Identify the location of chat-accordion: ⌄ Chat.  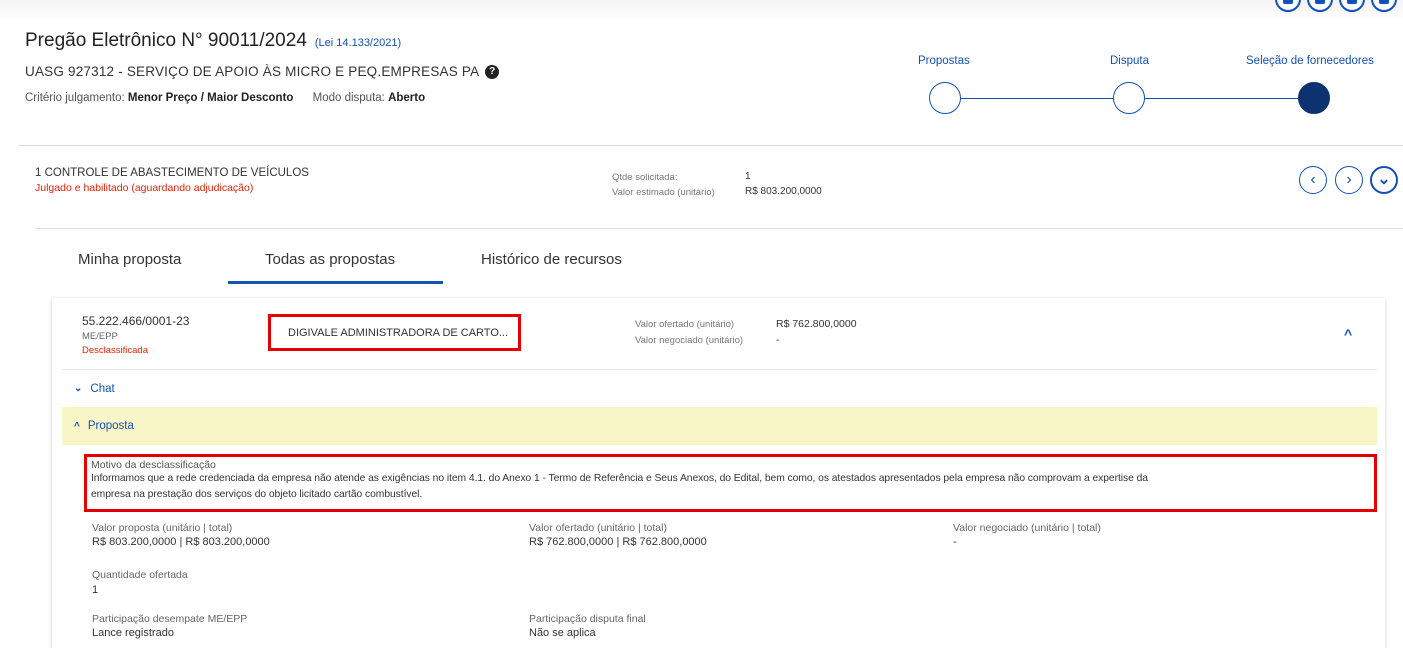
(719, 388).